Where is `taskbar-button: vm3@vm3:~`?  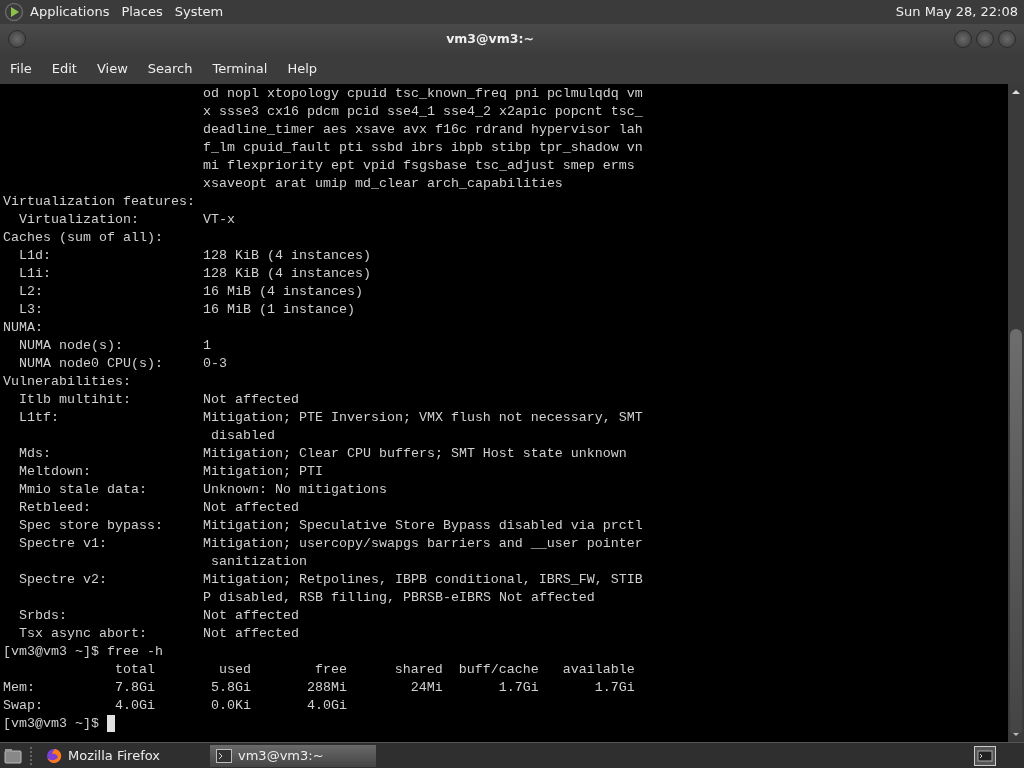 taskbar-button: vm3@vm3:~ is located at coordinates (293, 755).